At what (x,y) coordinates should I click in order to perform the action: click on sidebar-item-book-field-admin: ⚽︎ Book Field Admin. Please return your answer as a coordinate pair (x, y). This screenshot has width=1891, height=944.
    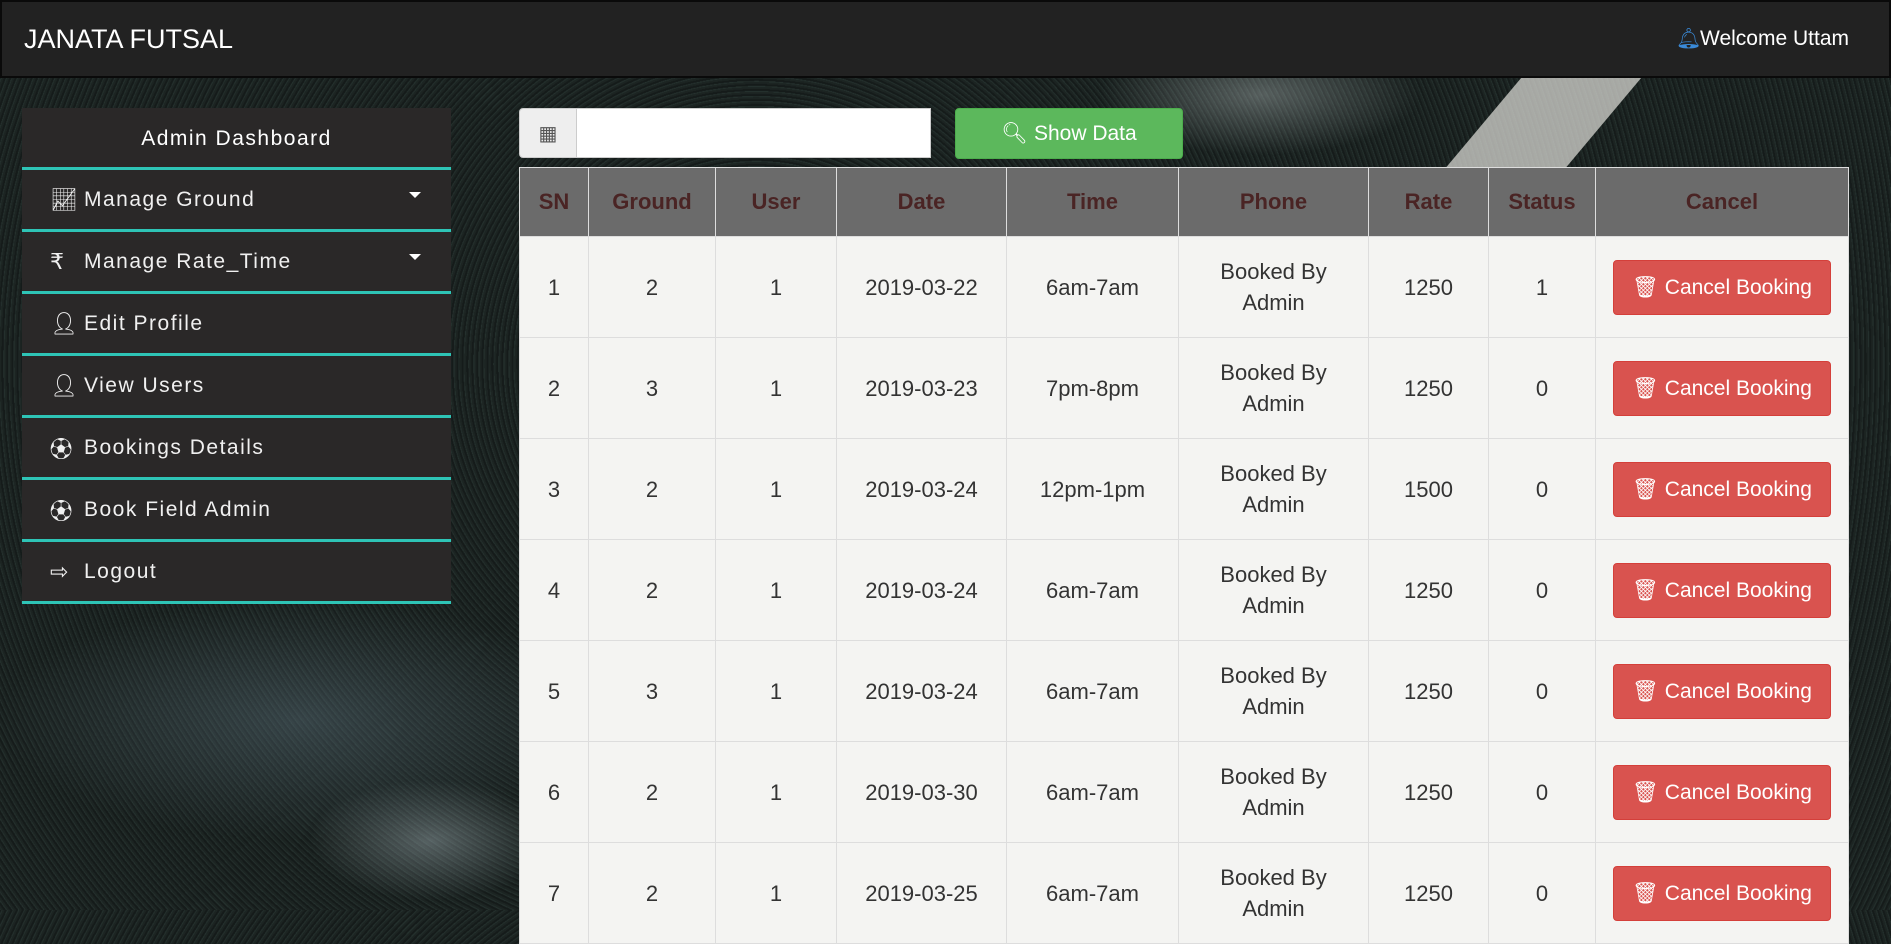
    Looking at the image, I should click on (236, 511).